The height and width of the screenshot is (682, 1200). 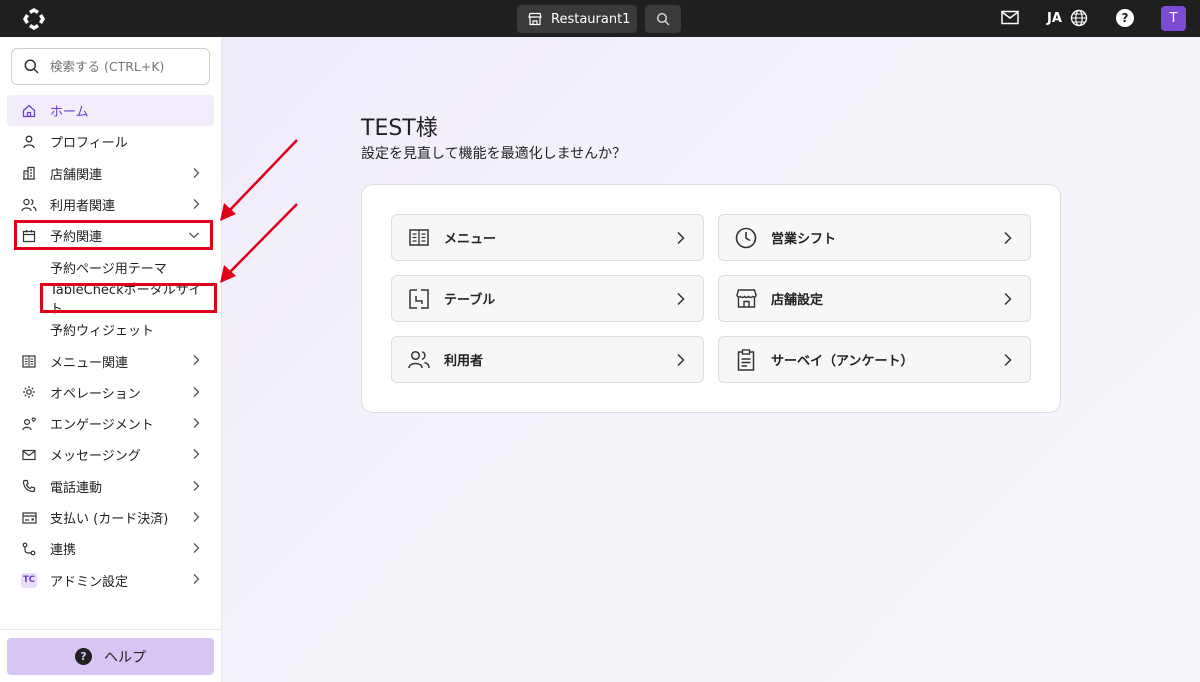 I want to click on sidebar-item-label: メニュー関連, so click(x=89, y=363).